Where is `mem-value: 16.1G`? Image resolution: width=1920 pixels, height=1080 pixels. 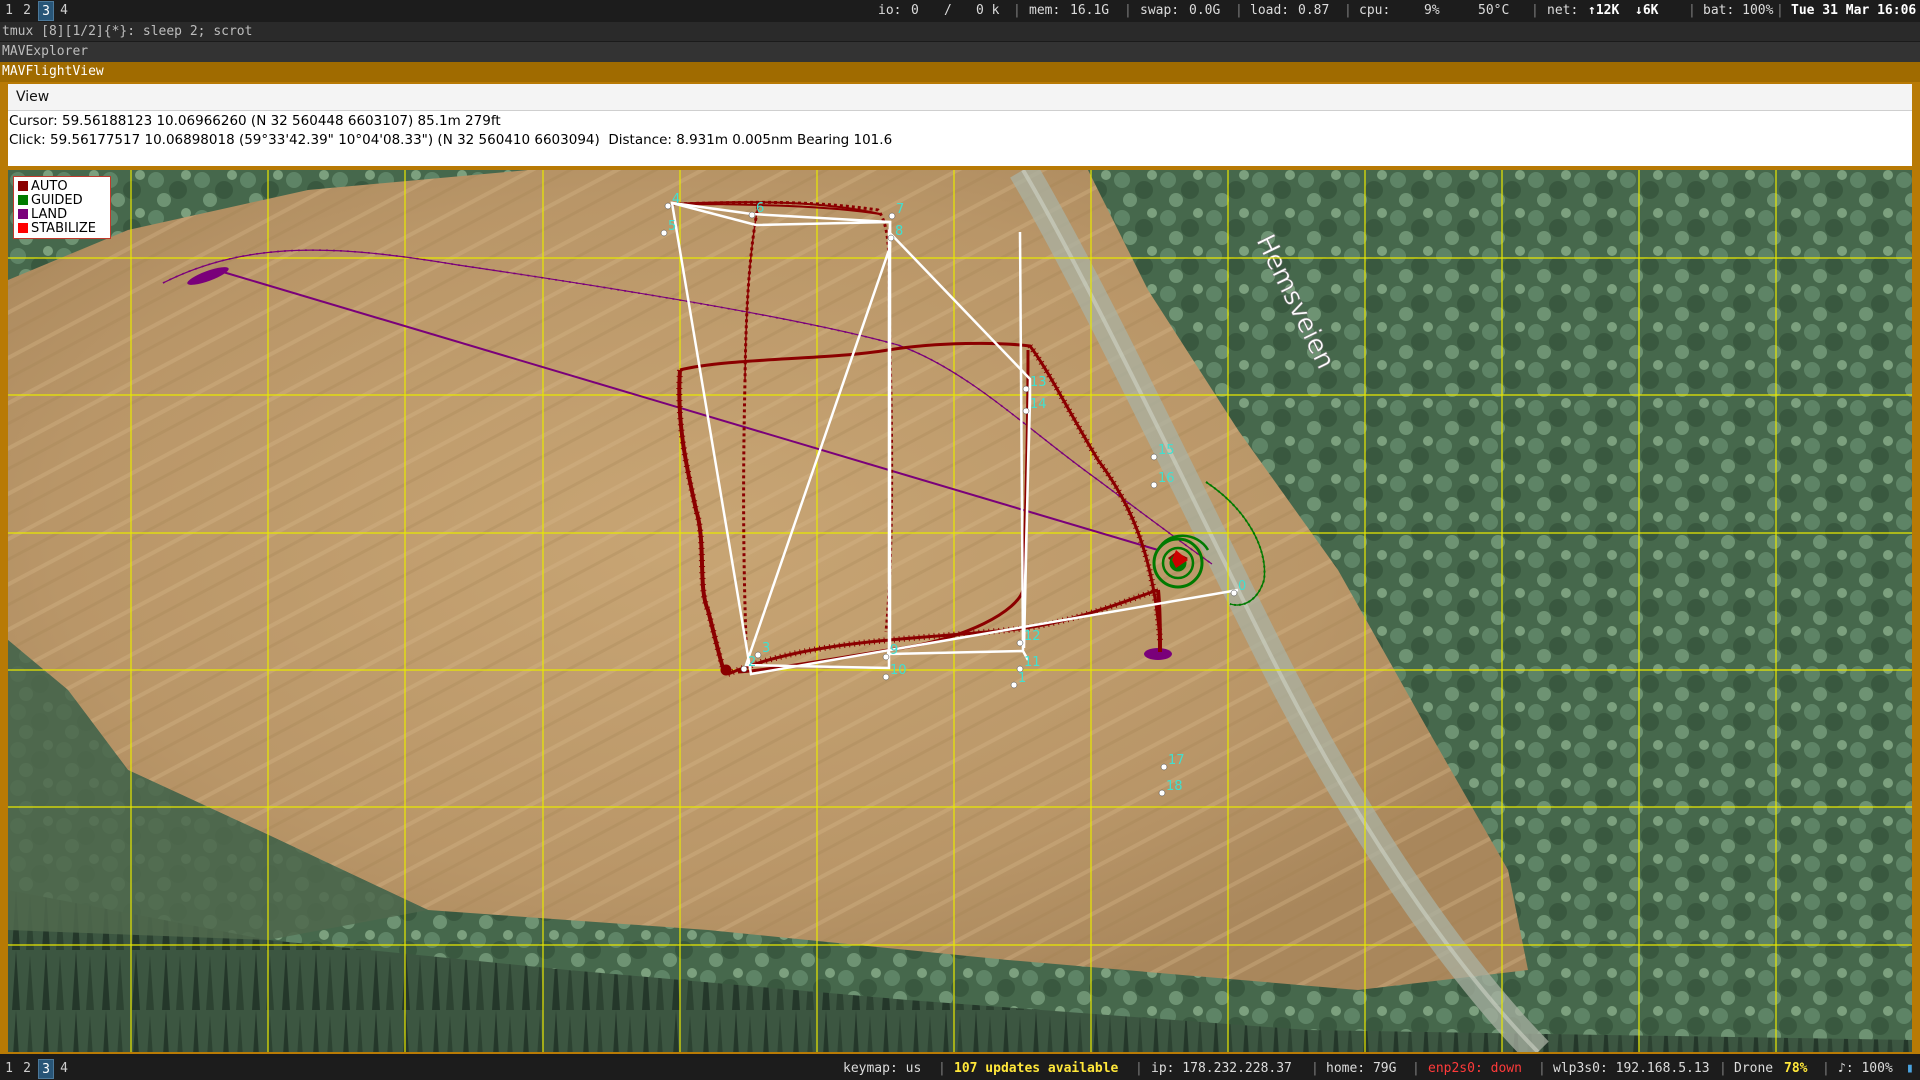 mem-value: 16.1G is located at coordinates (1090, 10).